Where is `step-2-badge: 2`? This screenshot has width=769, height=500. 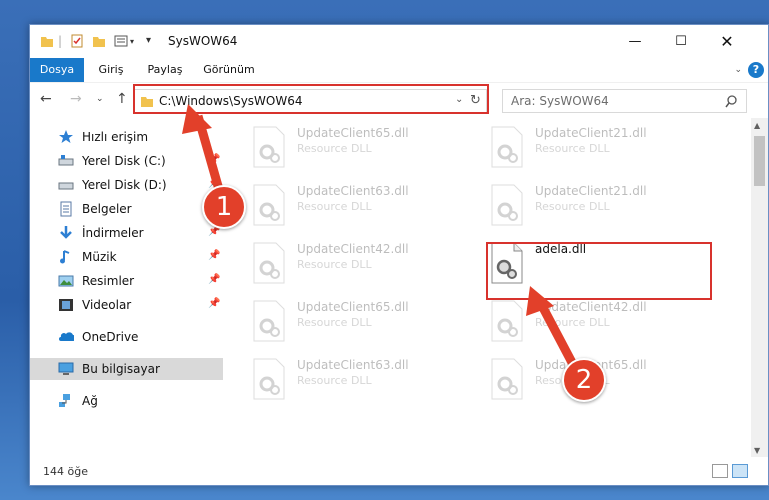
step-2-badge: 2 is located at coordinates (584, 380).